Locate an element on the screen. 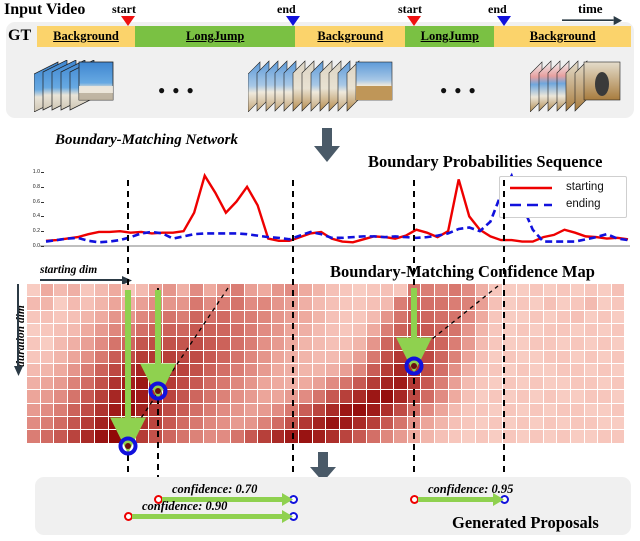  proposal-confidence-label: confidence: 0.95 is located at coordinates (471, 489).